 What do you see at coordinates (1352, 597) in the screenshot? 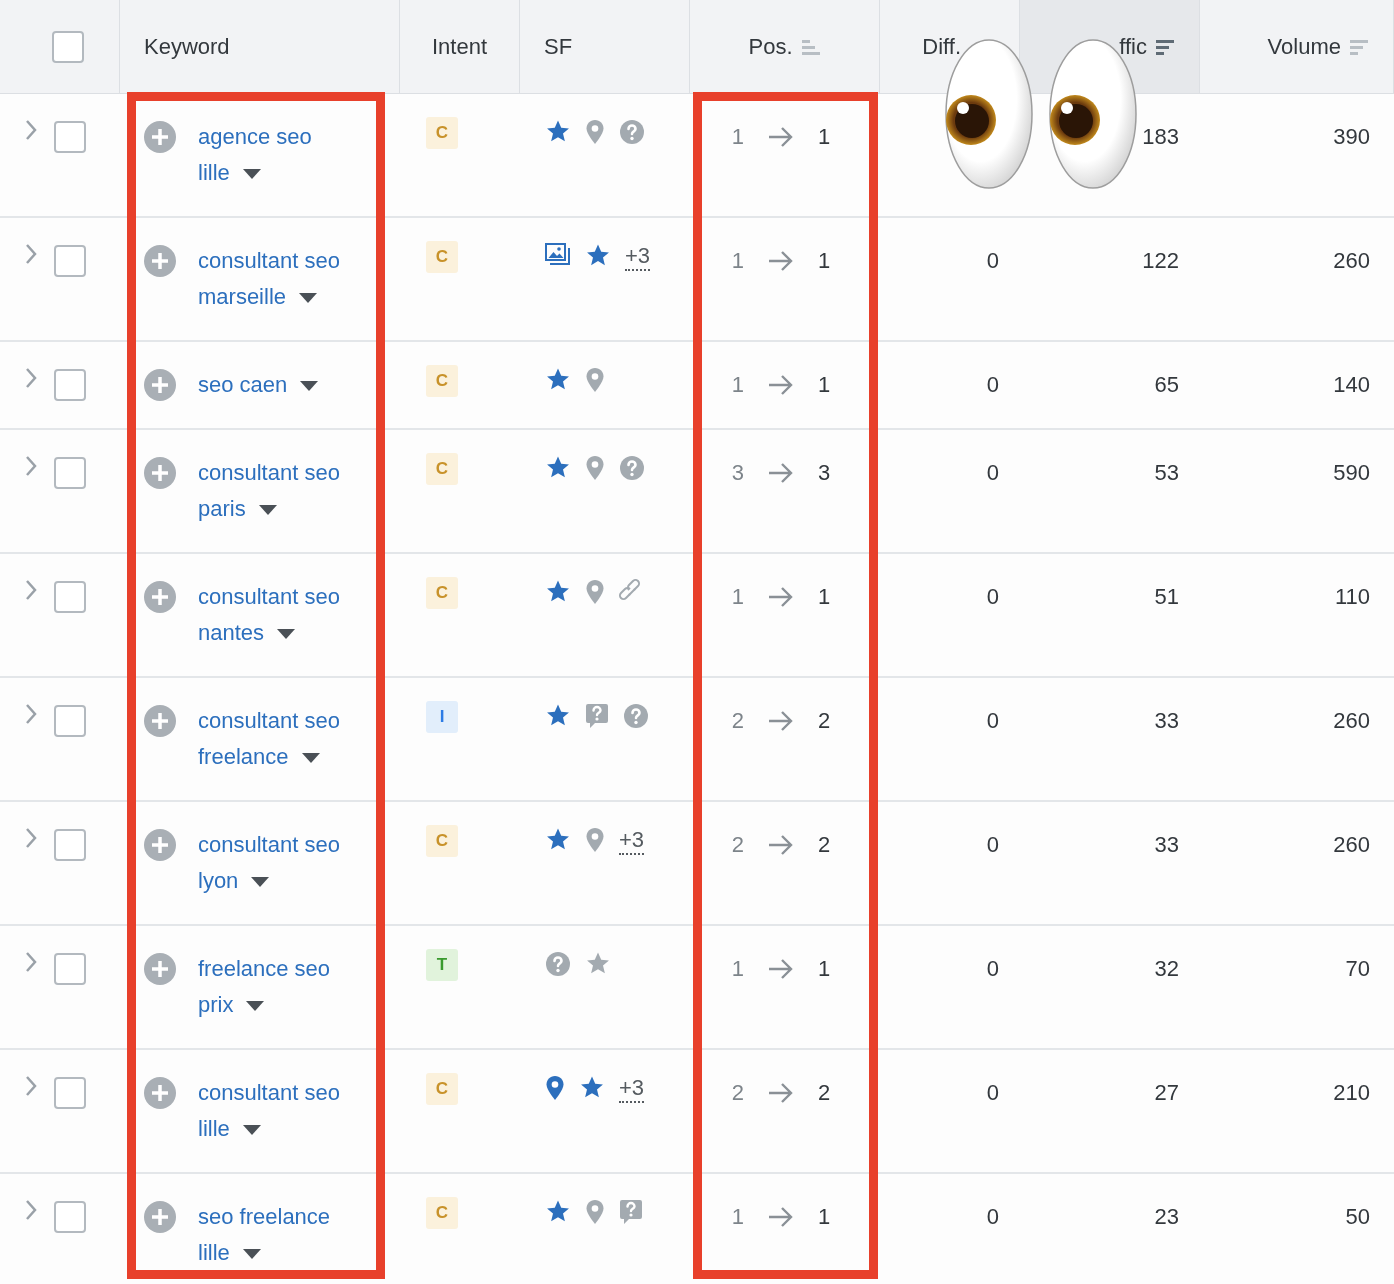
I see `volume-value: 110` at bounding box center [1352, 597].